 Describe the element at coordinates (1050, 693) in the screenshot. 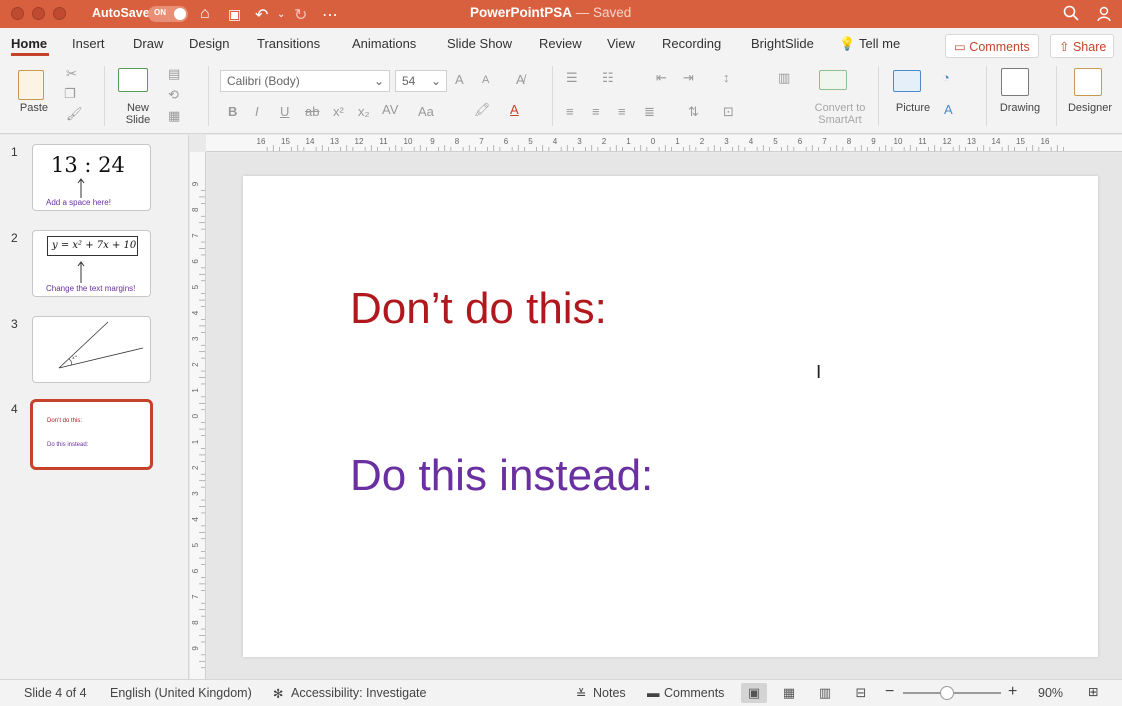

I see `zoom-level: 90%` at that location.